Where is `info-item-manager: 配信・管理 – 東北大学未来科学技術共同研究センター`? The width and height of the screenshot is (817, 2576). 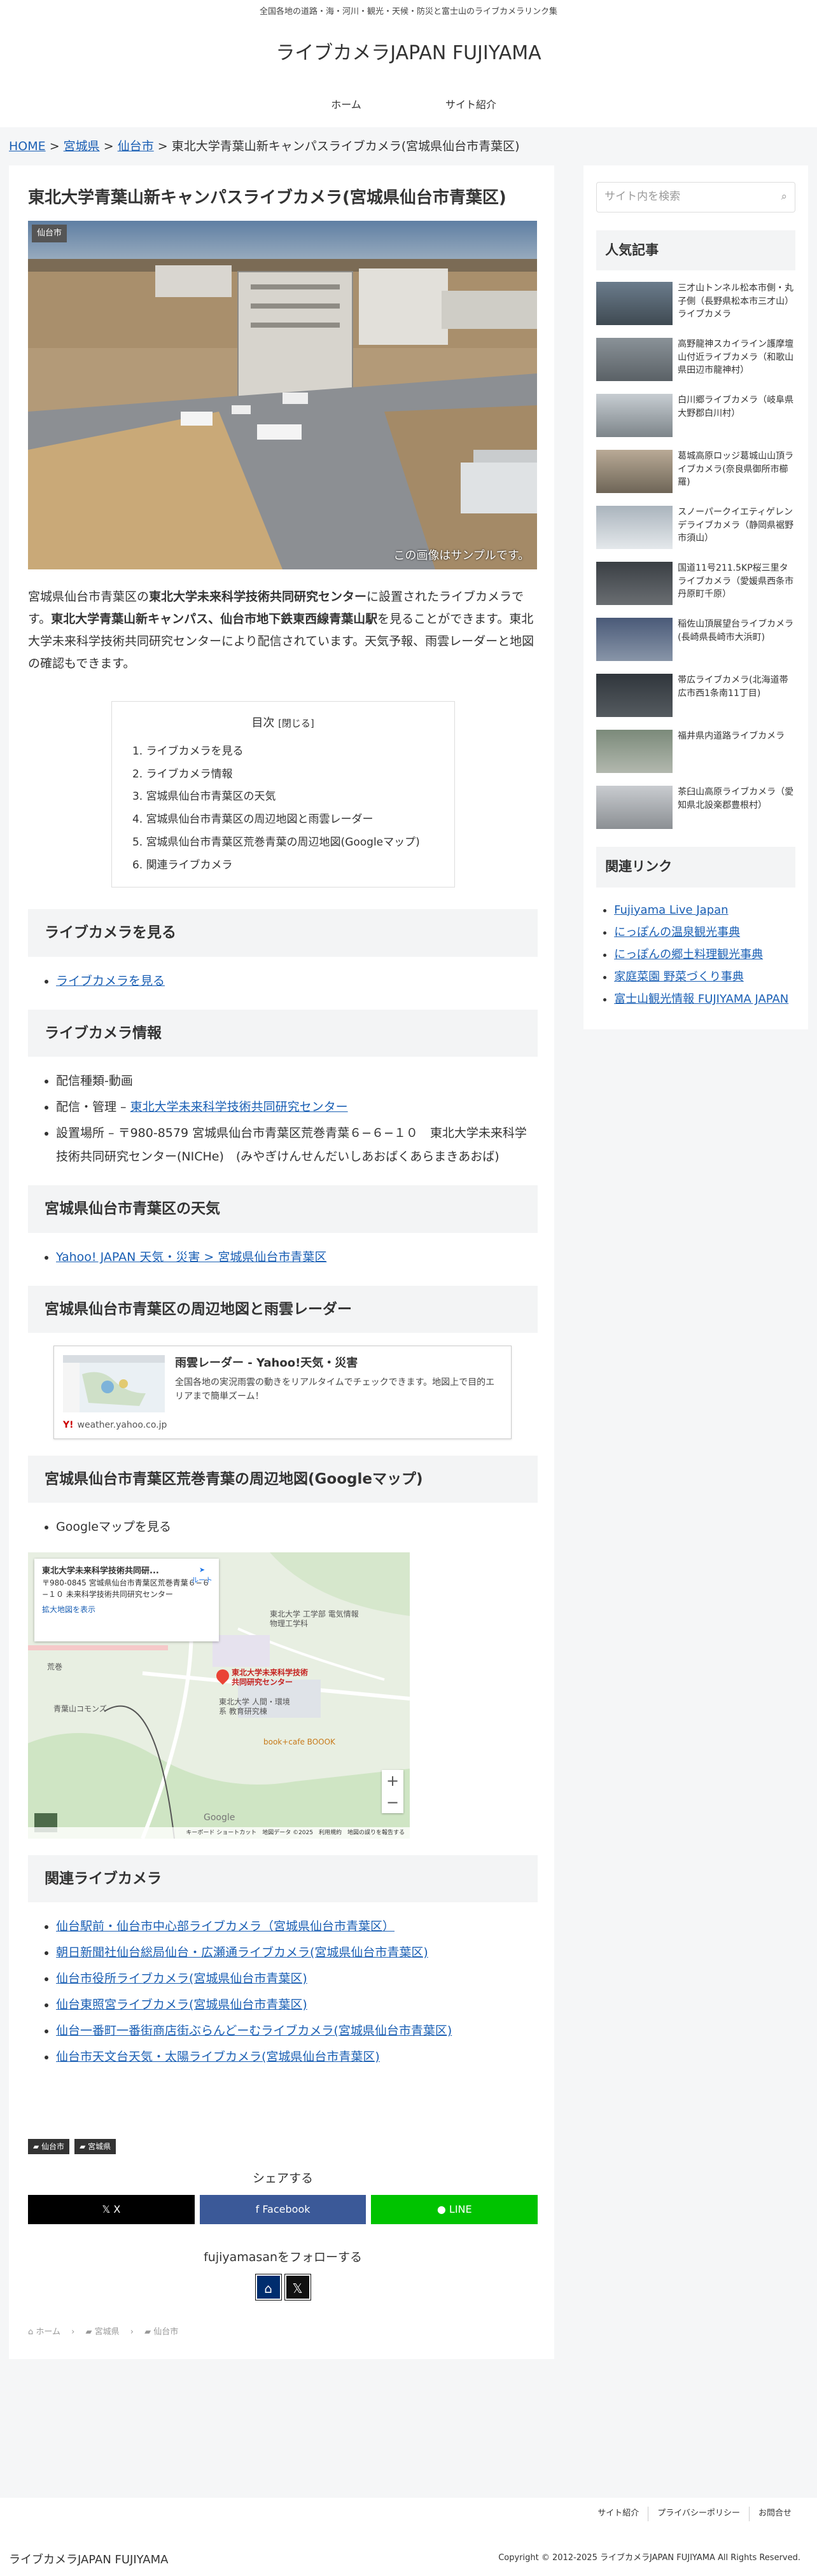 info-item-manager: 配信・管理 – 東北大学未来科学技術共同研究センター is located at coordinates (297, 1107).